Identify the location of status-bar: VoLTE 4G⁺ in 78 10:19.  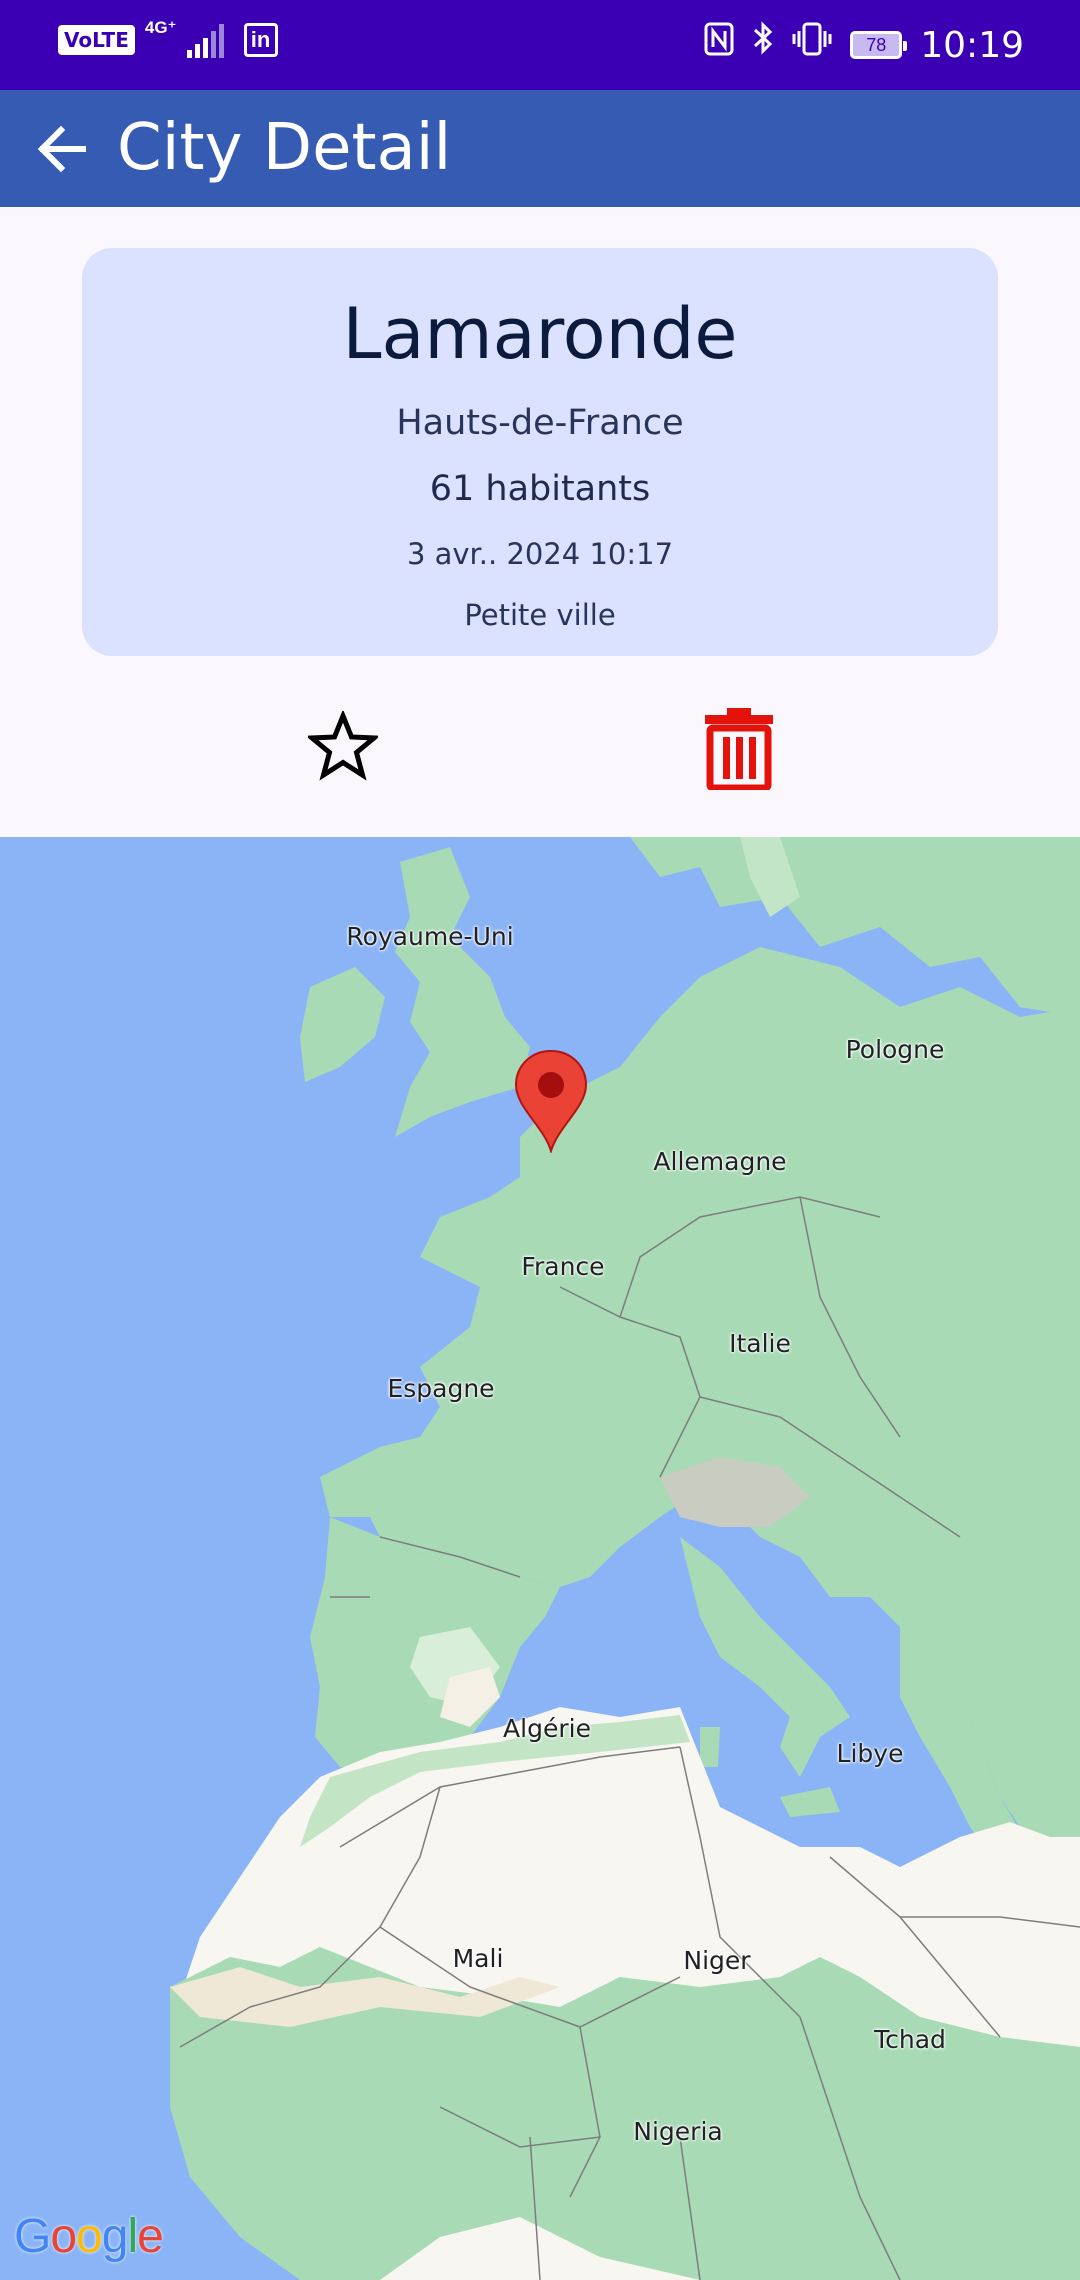
(540, 45).